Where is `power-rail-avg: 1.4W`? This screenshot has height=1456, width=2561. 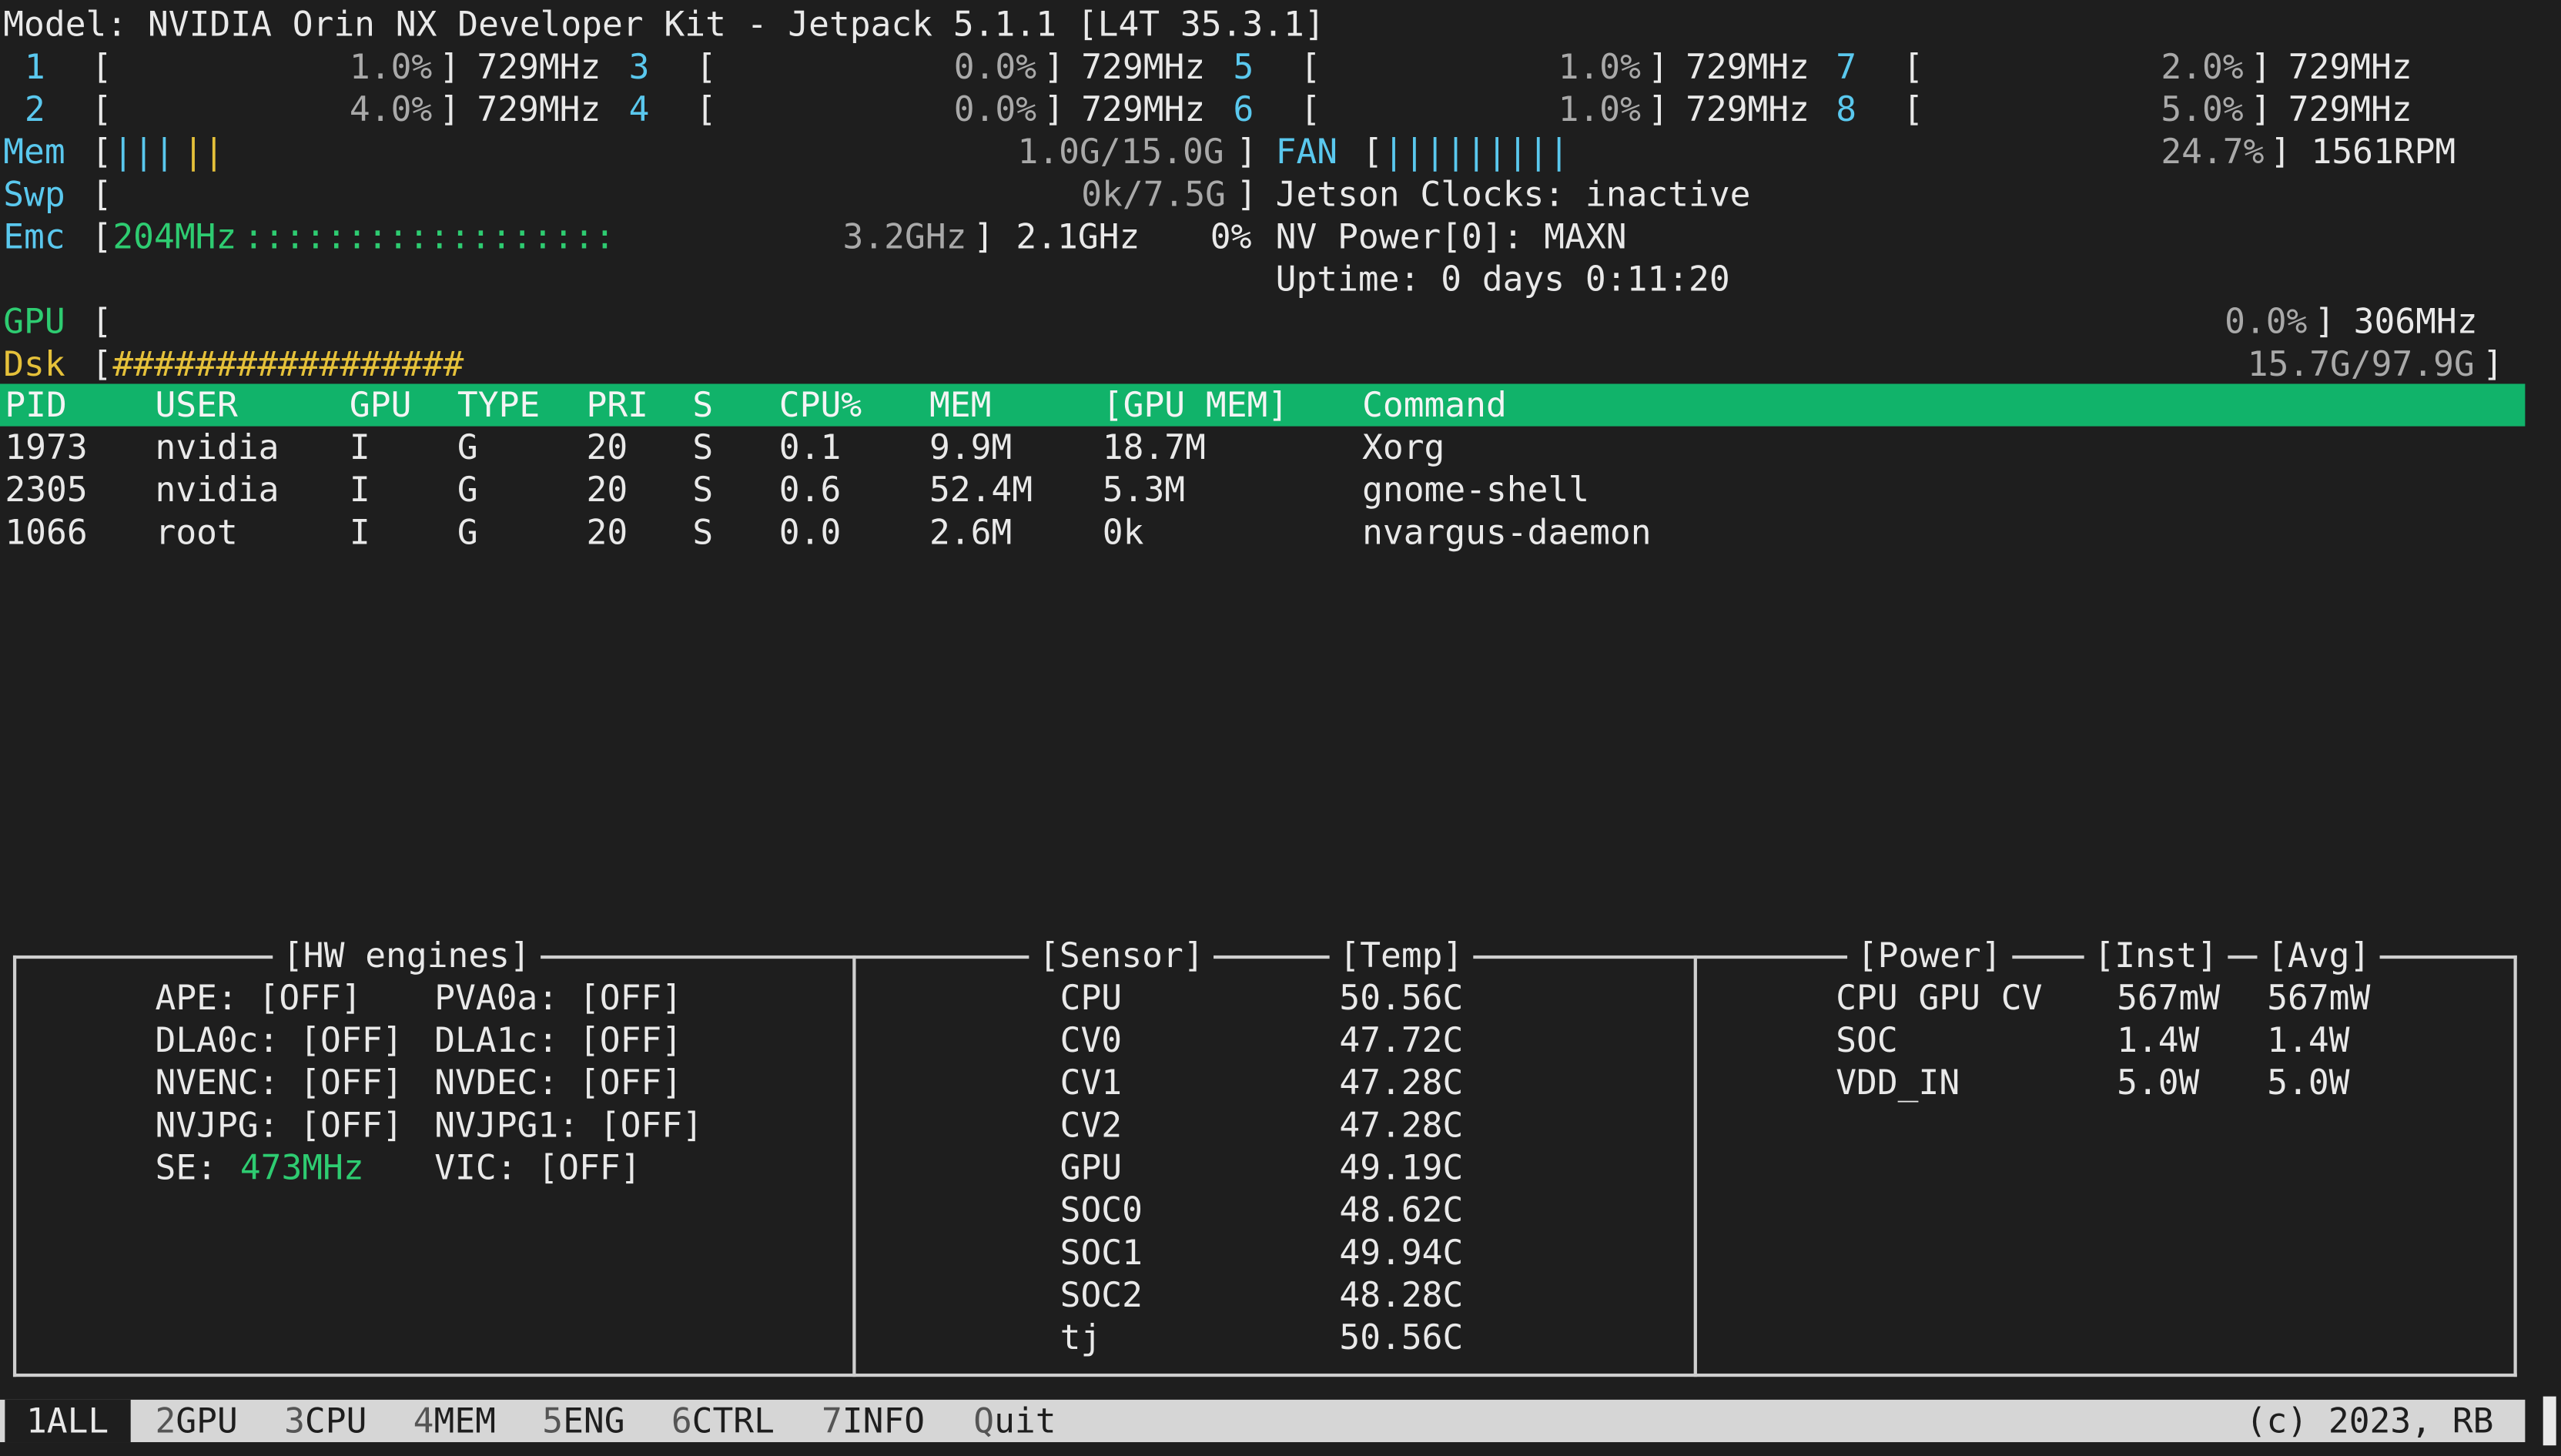
power-rail-avg: 1.4W is located at coordinates (2308, 1040).